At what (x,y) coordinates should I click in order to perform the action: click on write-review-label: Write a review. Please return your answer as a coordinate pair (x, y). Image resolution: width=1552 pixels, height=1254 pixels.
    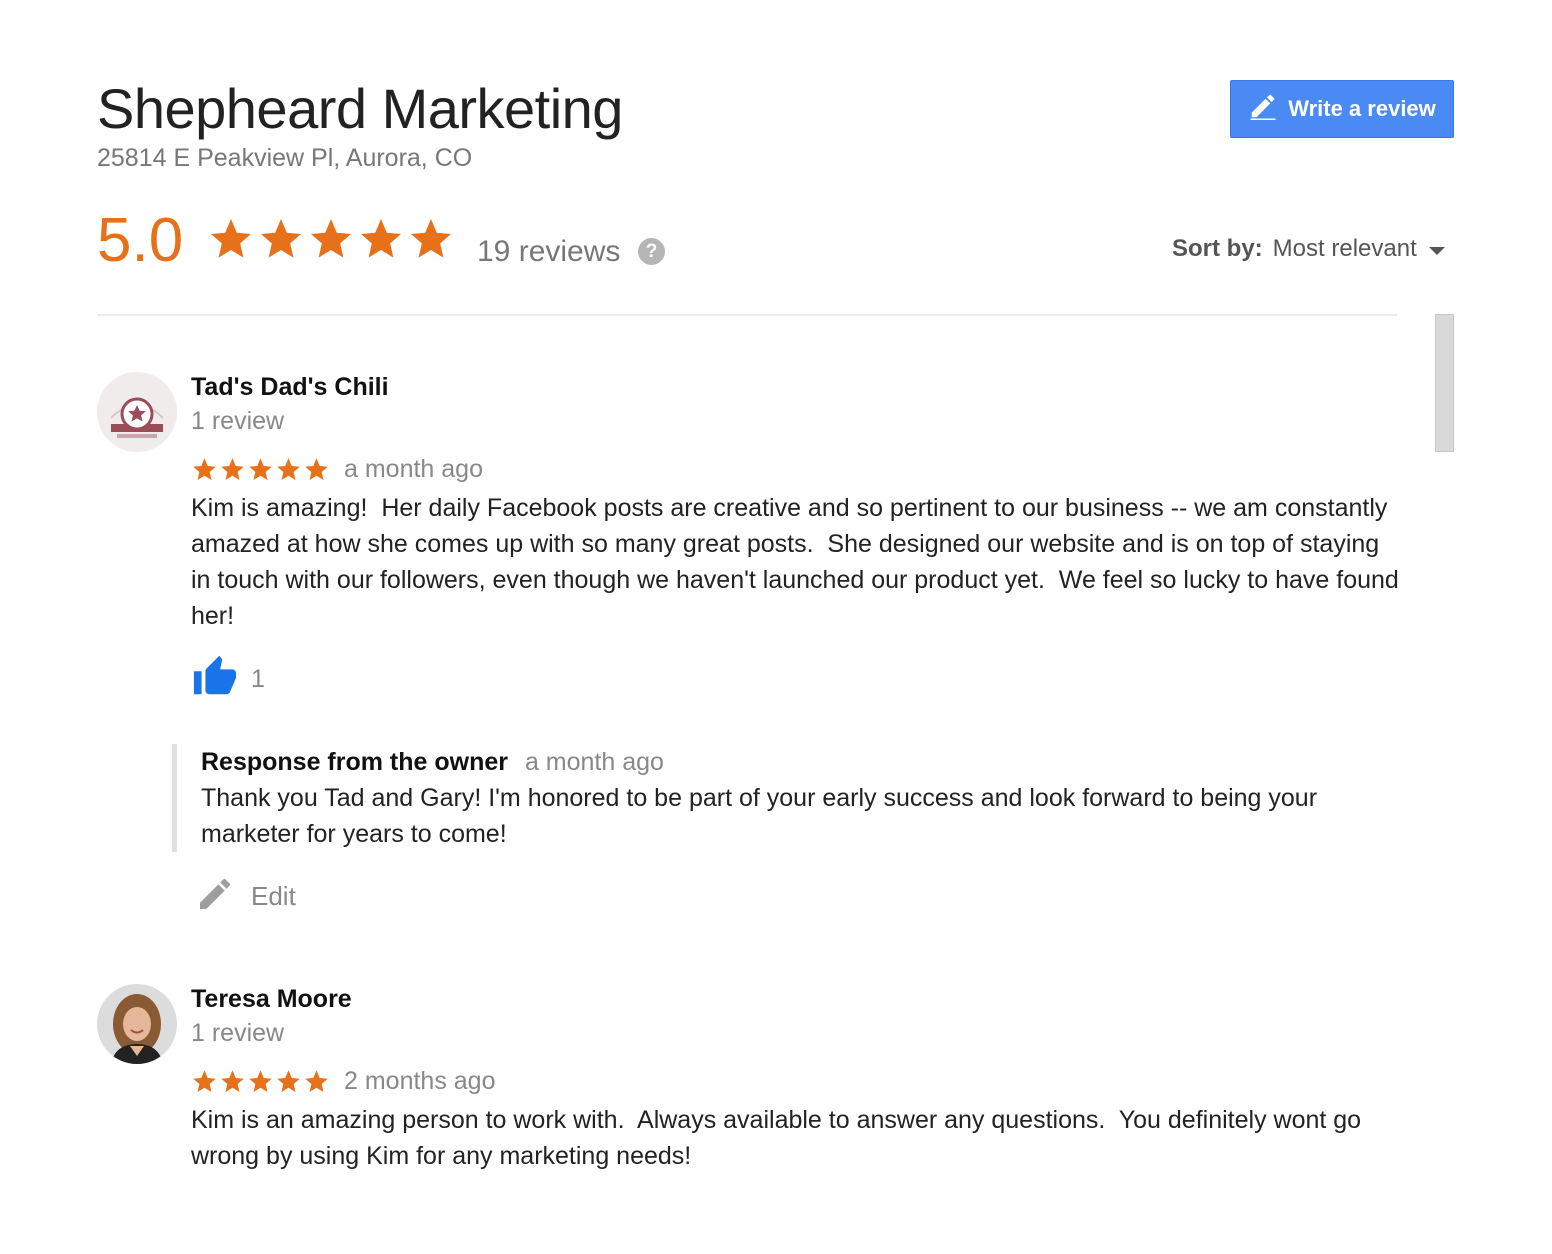
    Looking at the image, I should click on (1362, 108).